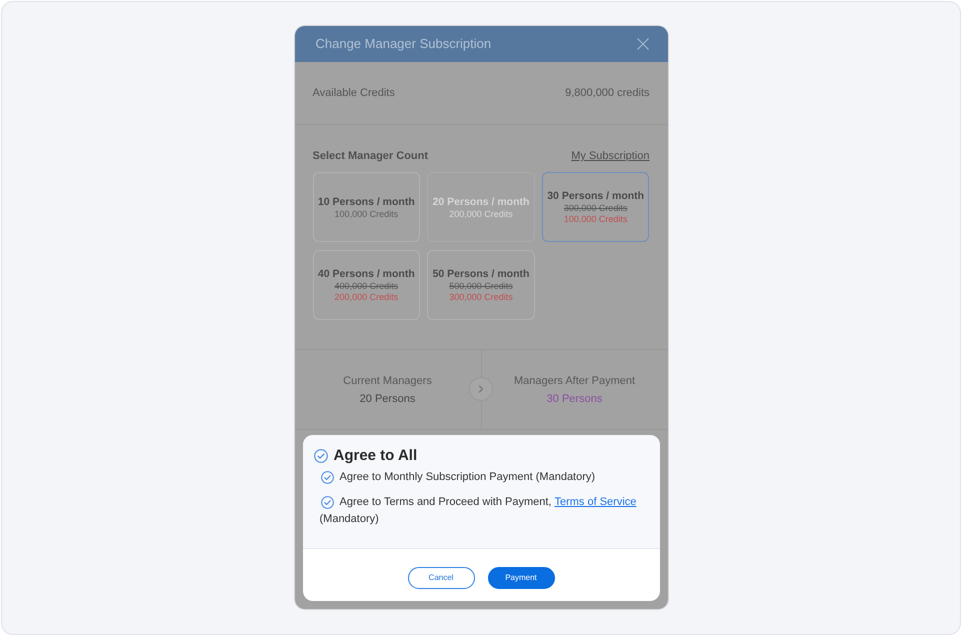 The height and width of the screenshot is (636, 962). Describe the element at coordinates (349, 519) in the screenshot. I see `agreement-text: (Mandatory)` at that location.